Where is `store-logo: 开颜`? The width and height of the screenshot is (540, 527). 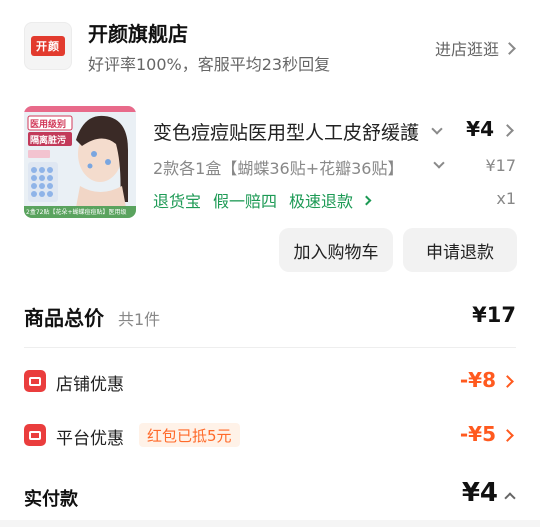
store-logo: 开颜 is located at coordinates (48, 46).